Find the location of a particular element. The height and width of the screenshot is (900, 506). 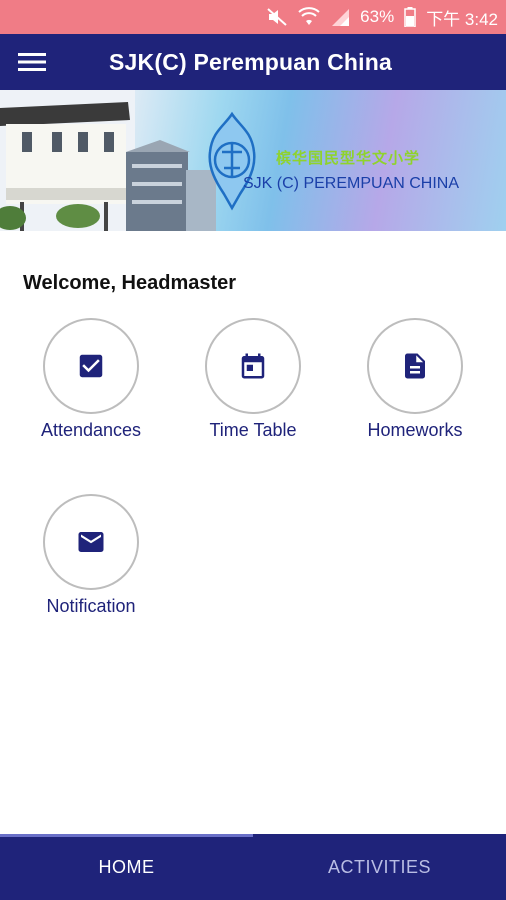

wifi-icon is located at coordinates (309, 17).